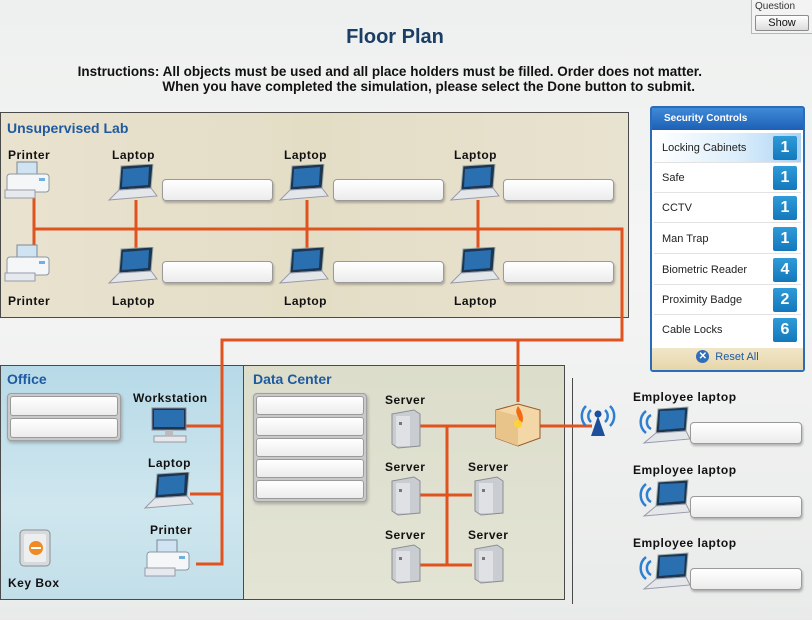 Image resolution: width=812 pixels, height=620 pixels. What do you see at coordinates (68, 128) in the screenshot?
I see `zone-title-lab: Unsupervised Lab` at bounding box center [68, 128].